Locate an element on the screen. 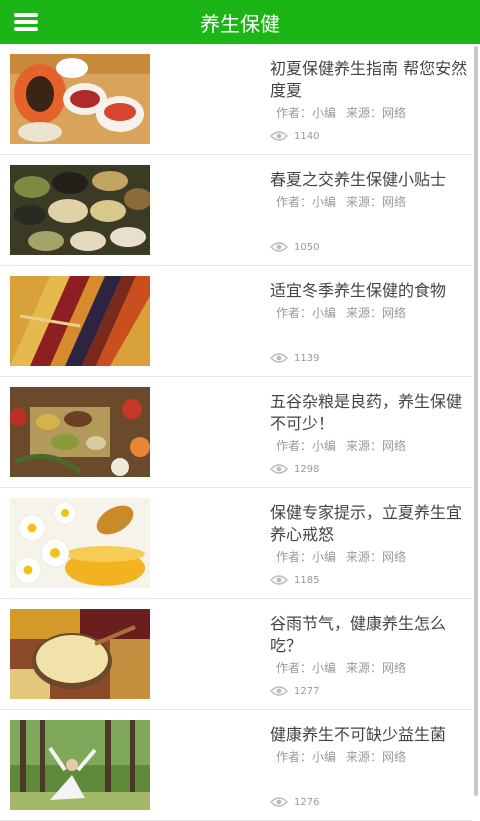  hamburger-menu-icon is located at coordinates (26, 22).